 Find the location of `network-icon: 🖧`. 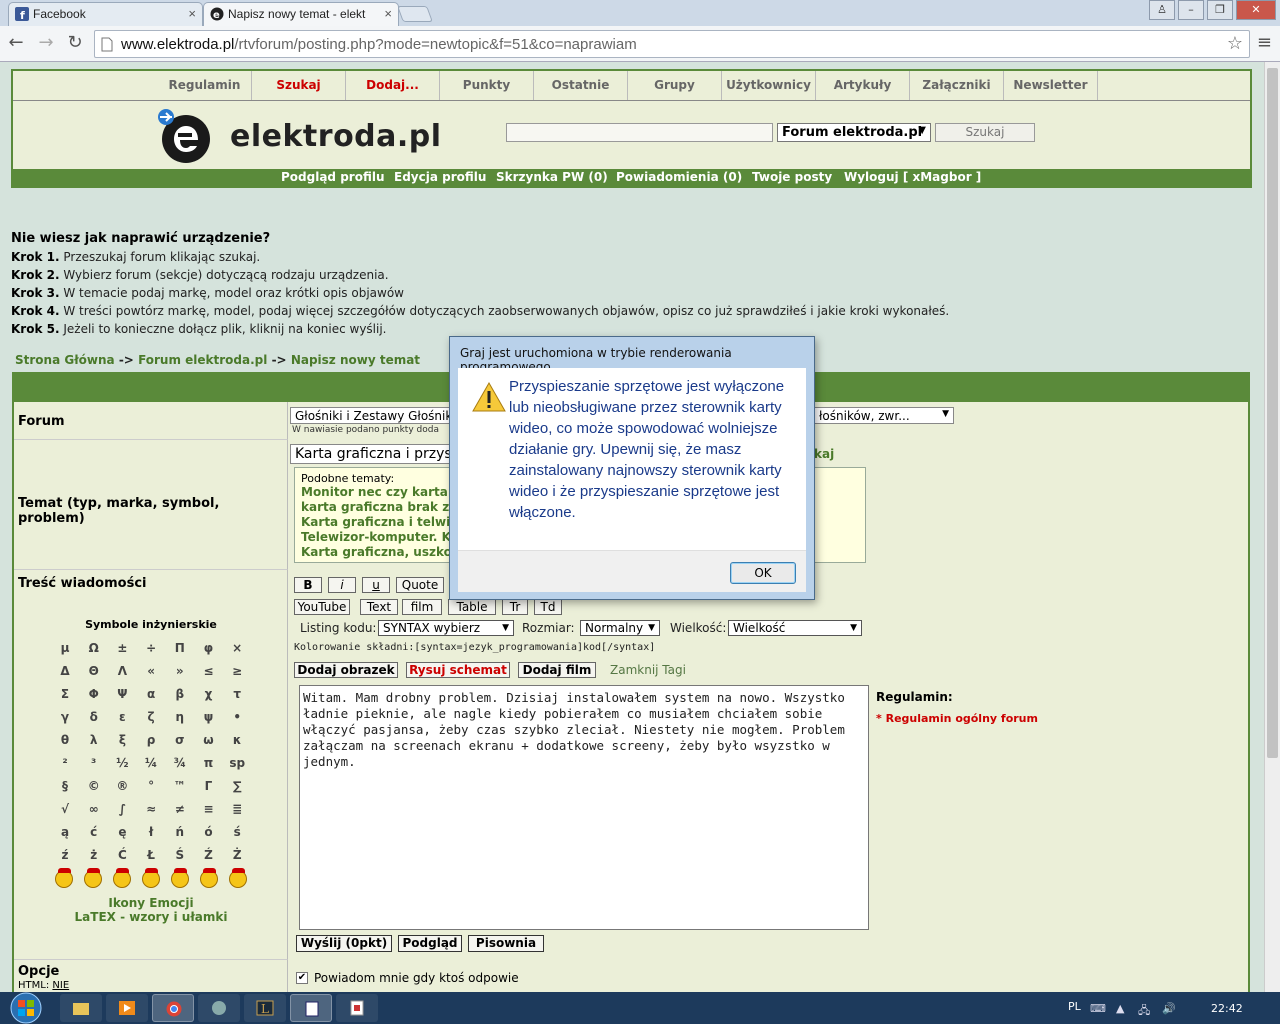

network-icon: 🖧 is located at coordinates (1144, 1011).